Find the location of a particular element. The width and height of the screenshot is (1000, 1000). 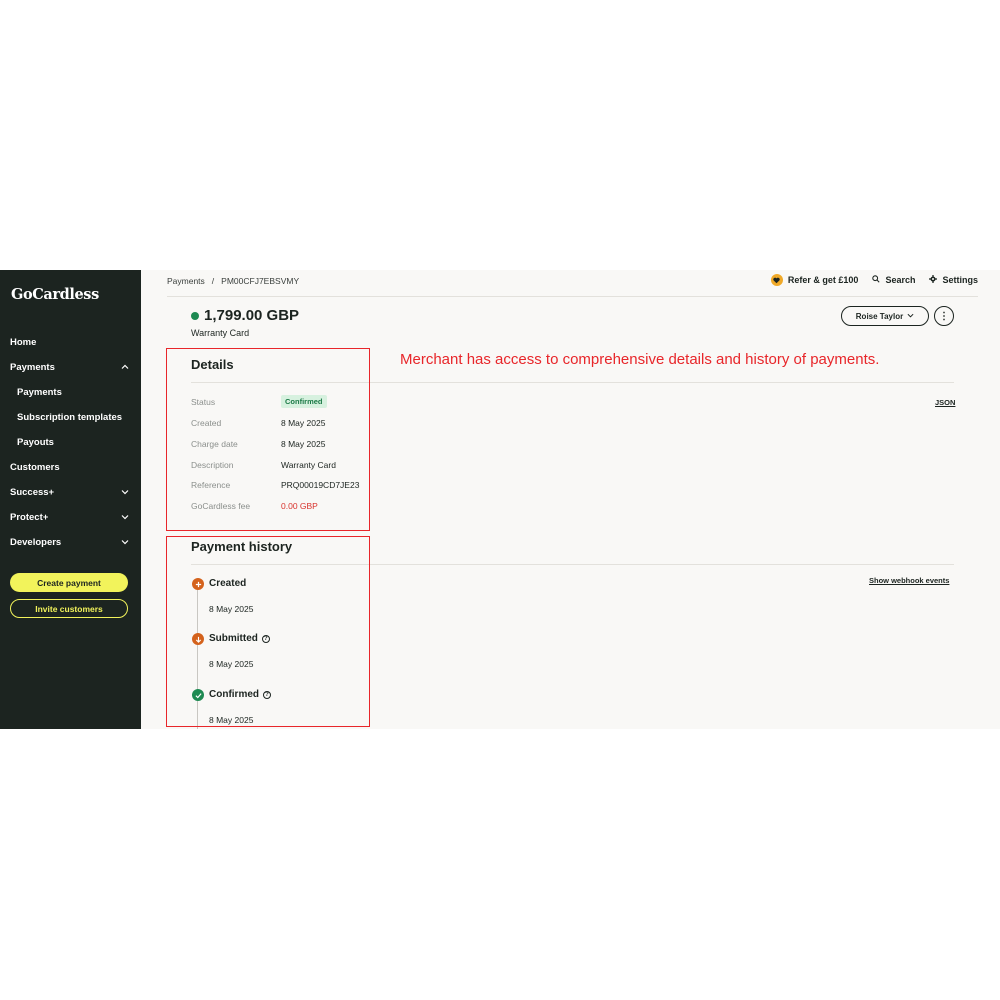

sidebar-item-success-plus: Success+ is located at coordinates (70, 492).